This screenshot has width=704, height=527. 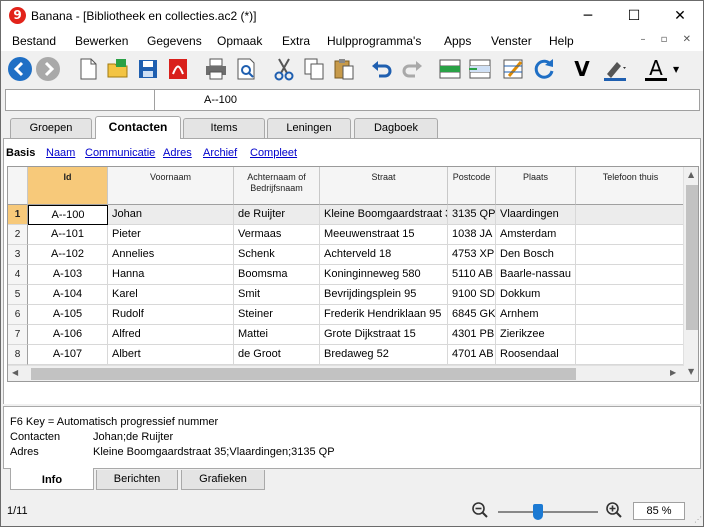 What do you see at coordinates (692, 257) in the screenshot?
I see `vertical-scroll-thumb` at bounding box center [692, 257].